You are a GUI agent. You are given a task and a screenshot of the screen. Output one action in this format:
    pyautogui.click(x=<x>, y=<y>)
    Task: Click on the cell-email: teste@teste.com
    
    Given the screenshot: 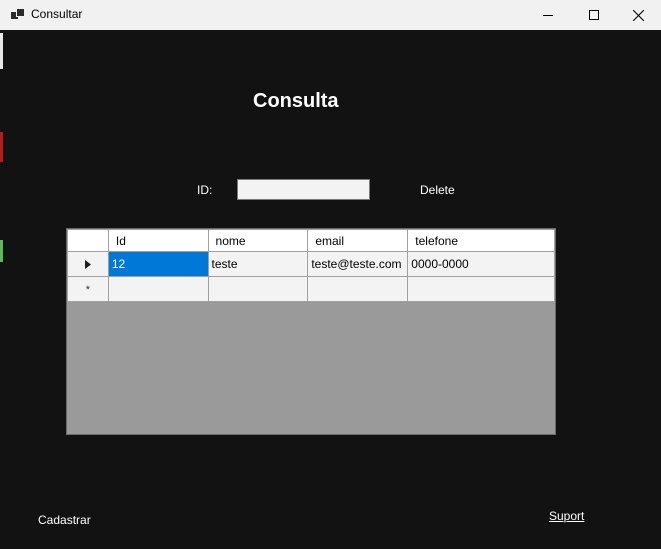 What is the action you would take?
    pyautogui.click(x=358, y=264)
    